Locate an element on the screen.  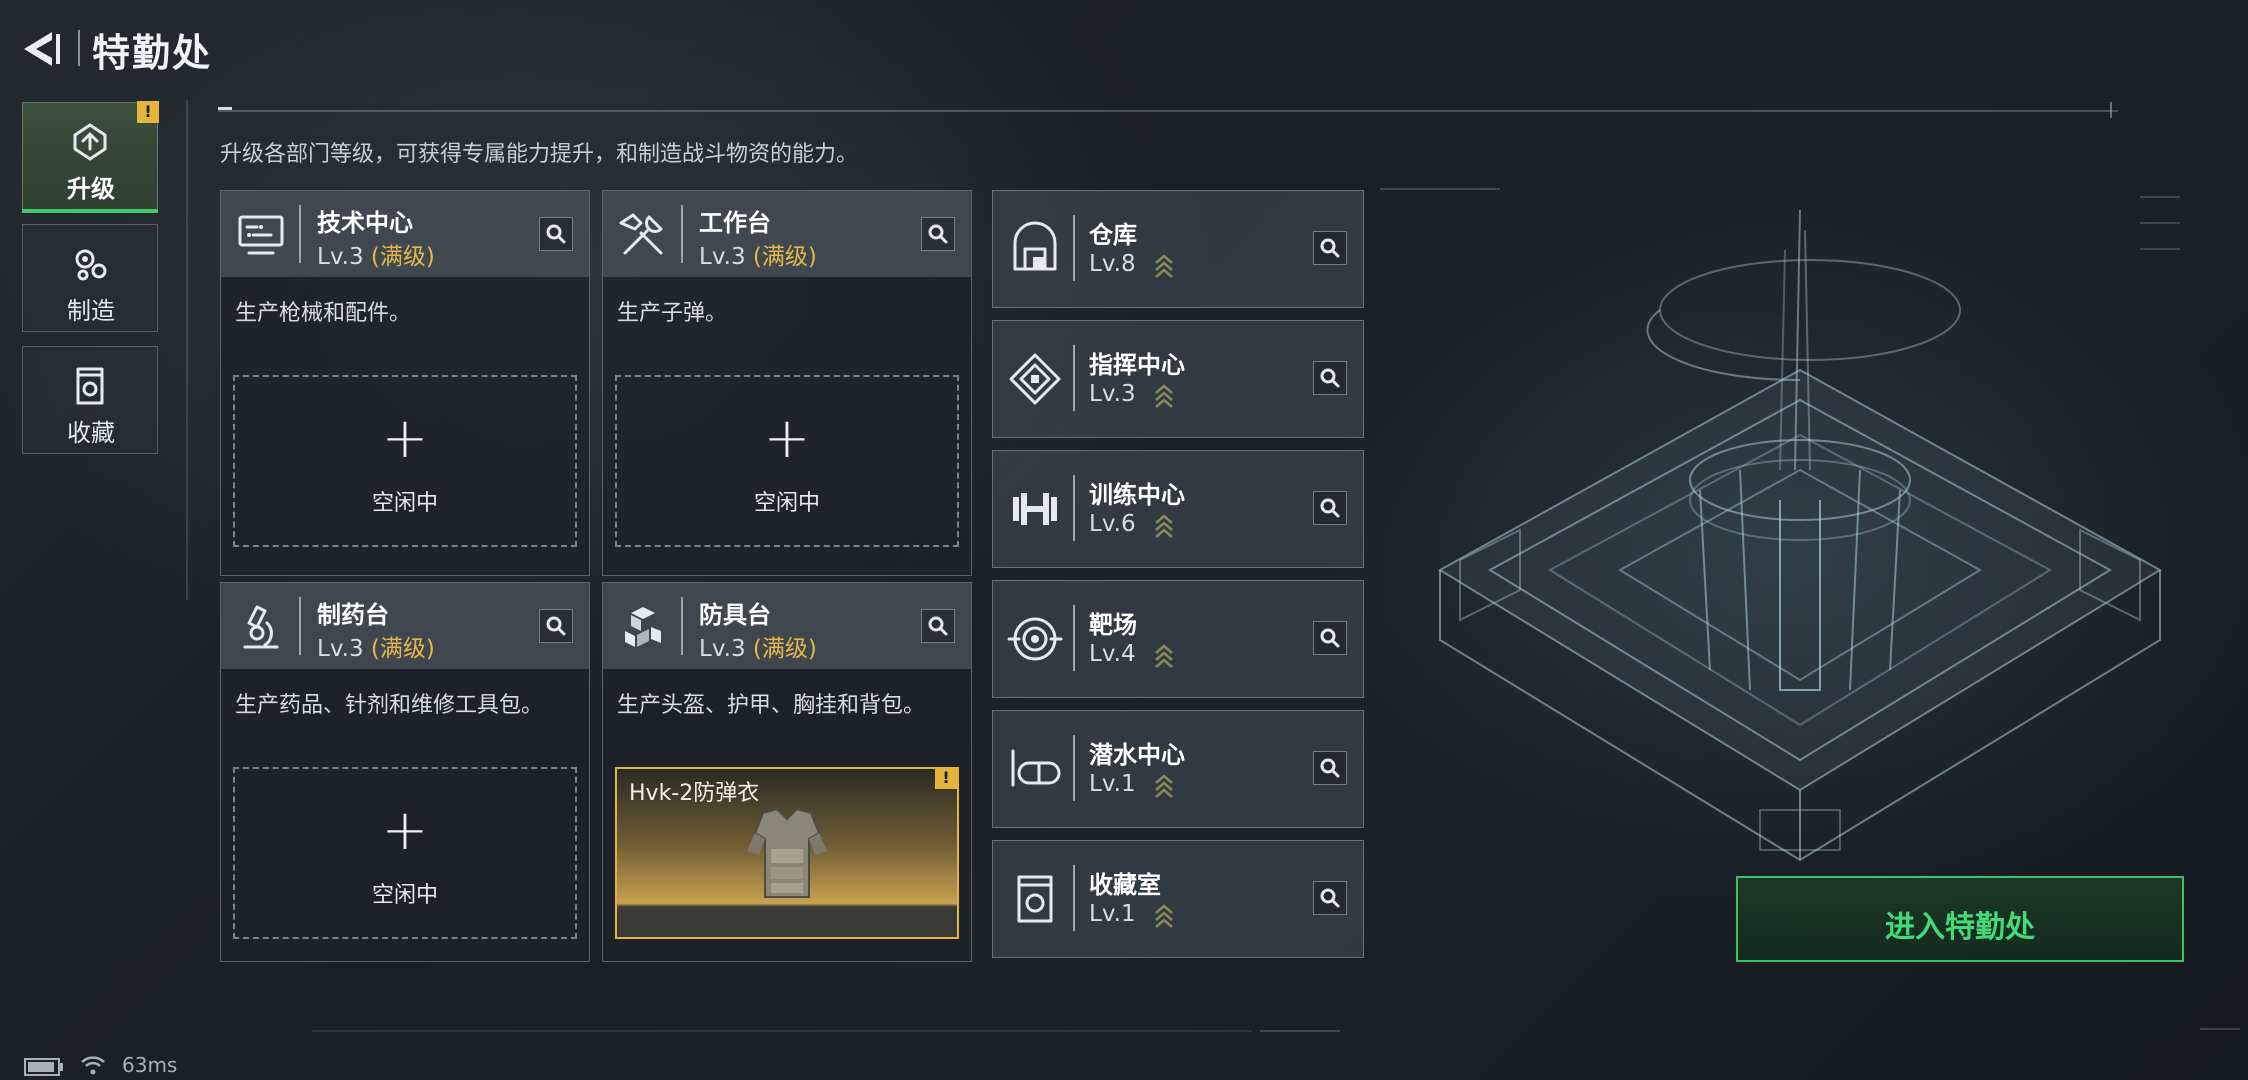
item-alert-badge: ! is located at coordinates (946, 778).